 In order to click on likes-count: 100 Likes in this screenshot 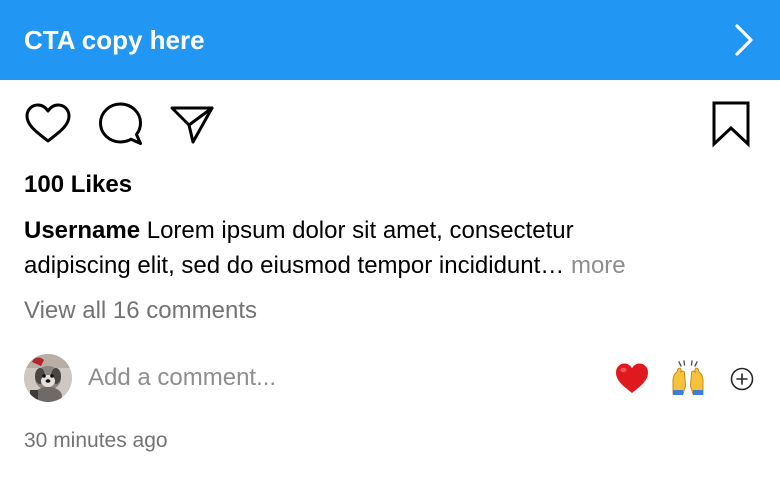, I will do `click(78, 184)`.